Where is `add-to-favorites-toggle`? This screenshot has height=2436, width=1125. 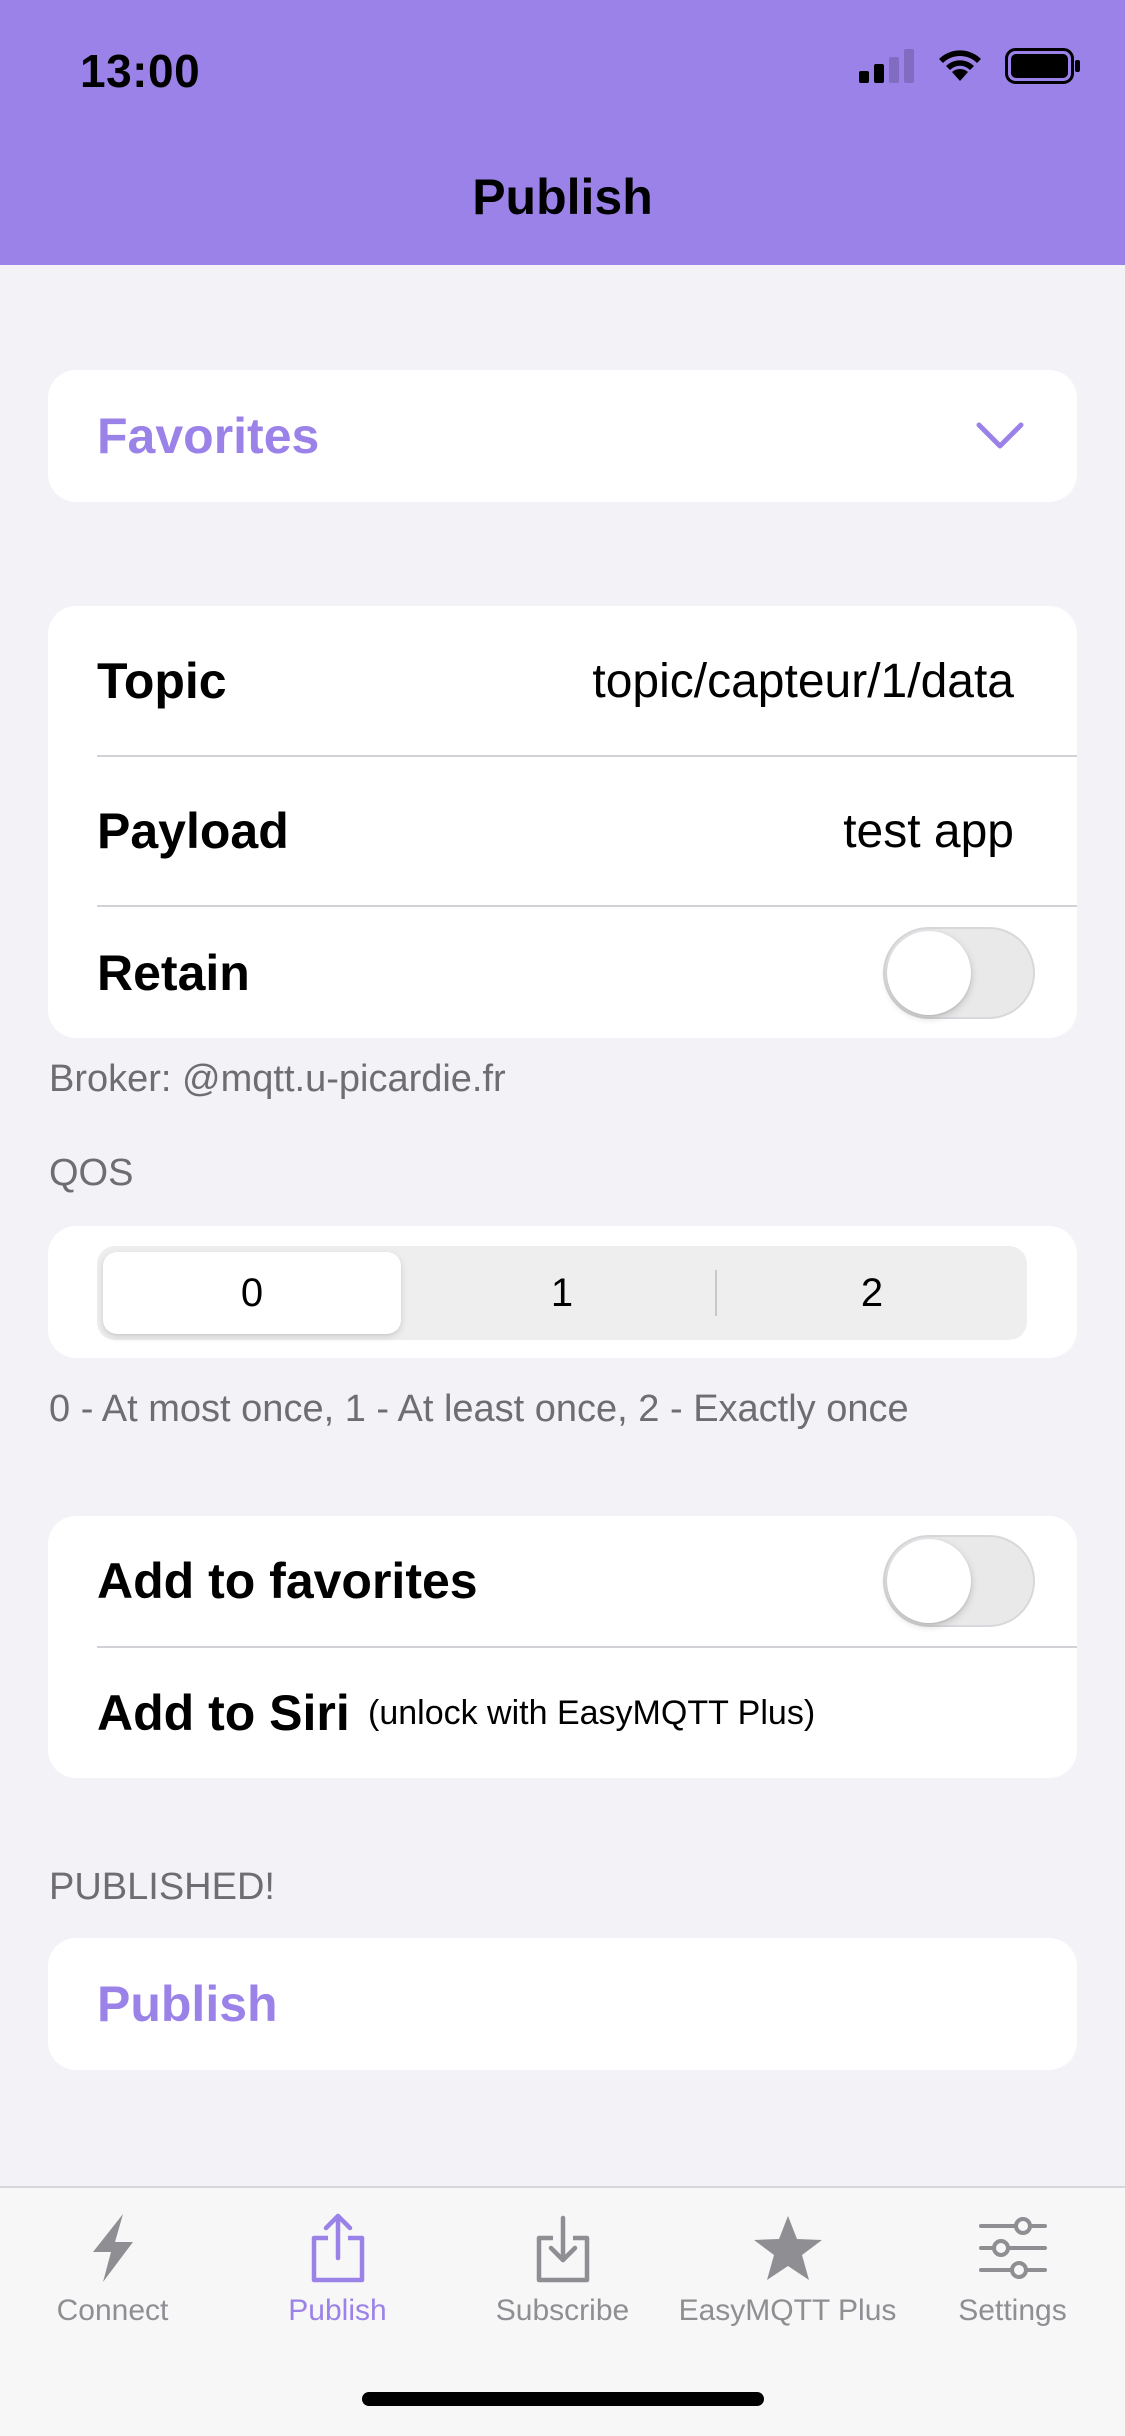 add-to-favorites-toggle is located at coordinates (959, 1581).